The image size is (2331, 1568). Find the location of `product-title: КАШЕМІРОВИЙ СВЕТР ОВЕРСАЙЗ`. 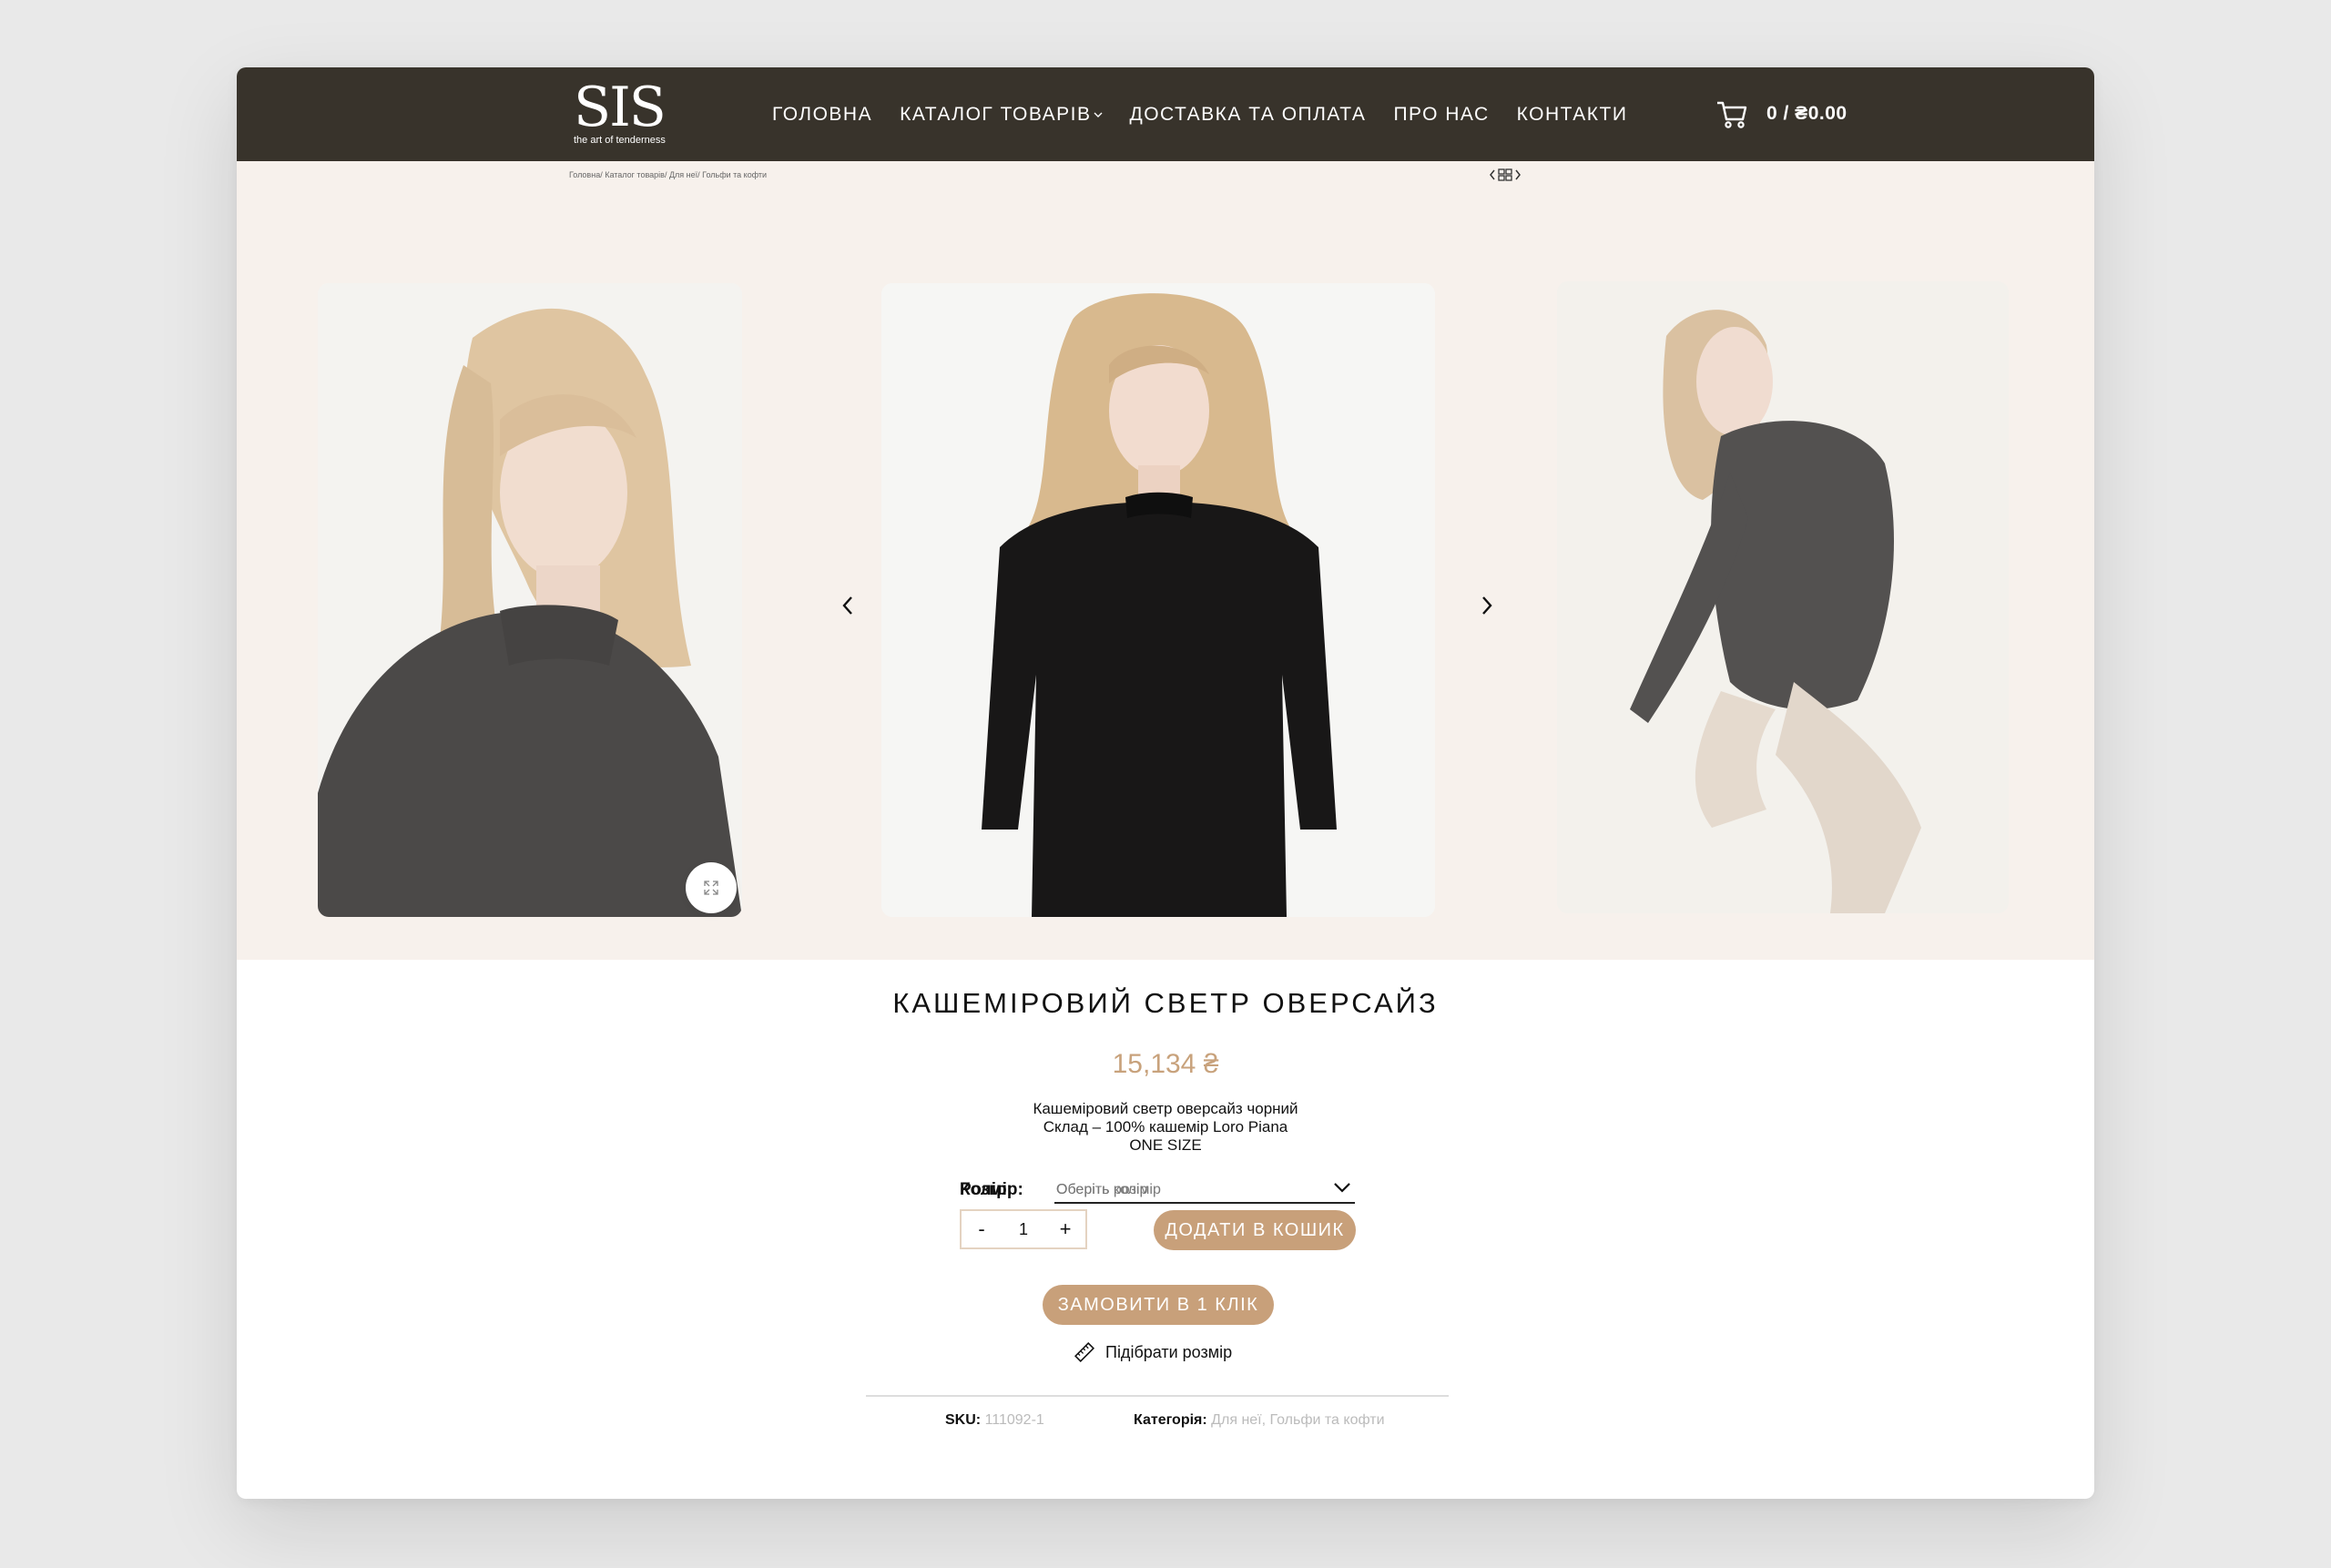

product-title: КАШЕМІРОВИЙ СВЕТР ОВЕРСАЙЗ is located at coordinates (1165, 1003).